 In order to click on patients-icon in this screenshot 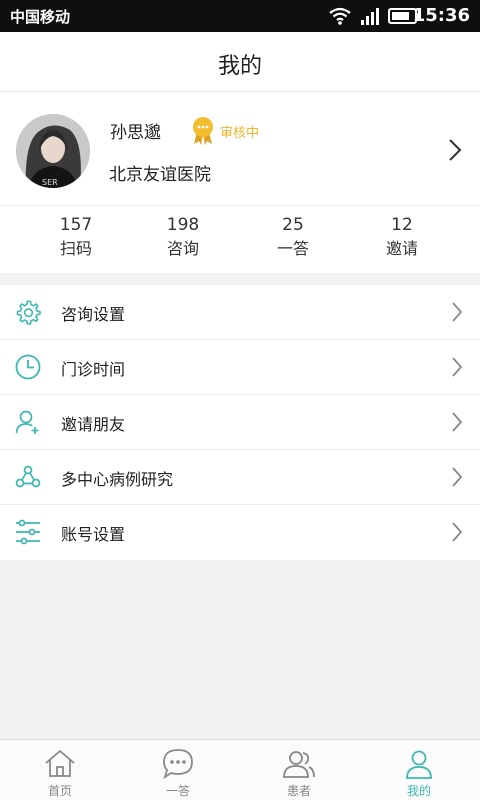, I will do `click(299, 764)`.